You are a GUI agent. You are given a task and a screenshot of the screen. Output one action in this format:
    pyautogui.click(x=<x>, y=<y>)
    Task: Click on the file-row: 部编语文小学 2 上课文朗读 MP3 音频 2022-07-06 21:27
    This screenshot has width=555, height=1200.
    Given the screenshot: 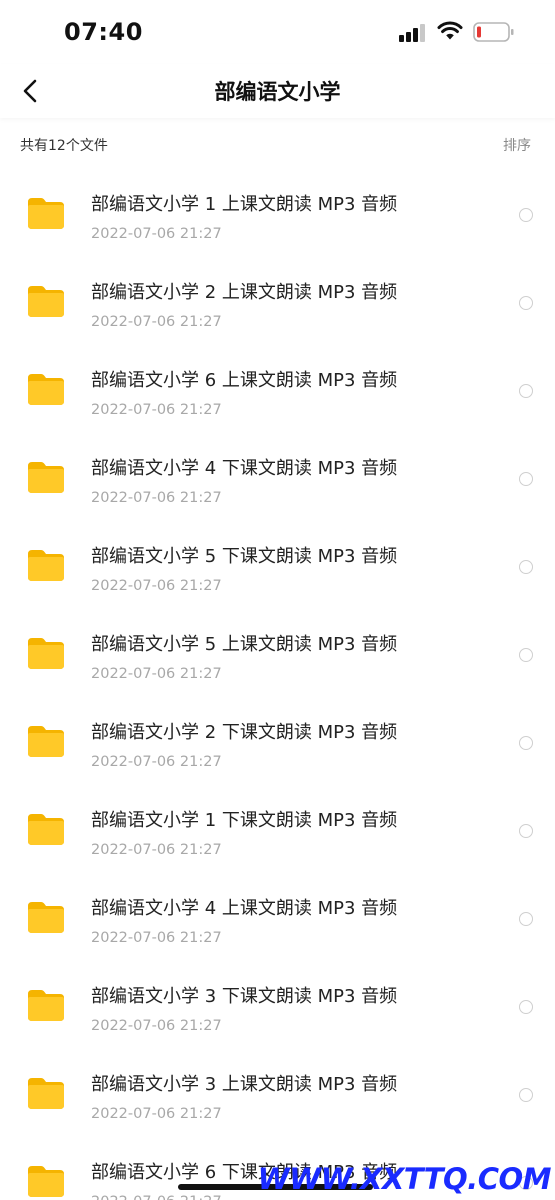 What is the action you would take?
    pyautogui.click(x=277, y=302)
    